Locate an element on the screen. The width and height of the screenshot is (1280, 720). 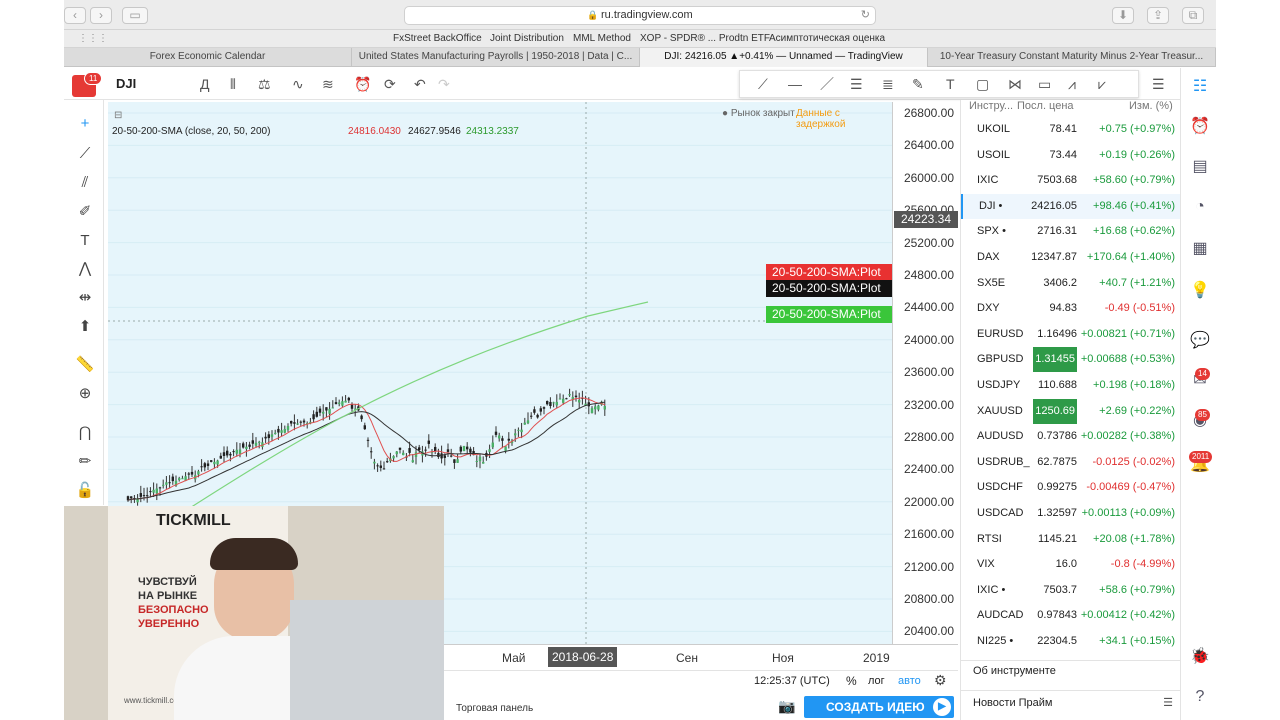
watchlist-row: USDCHF 0.99275 -0.00469 (-0.47%) is located at coordinates (1071, 487).